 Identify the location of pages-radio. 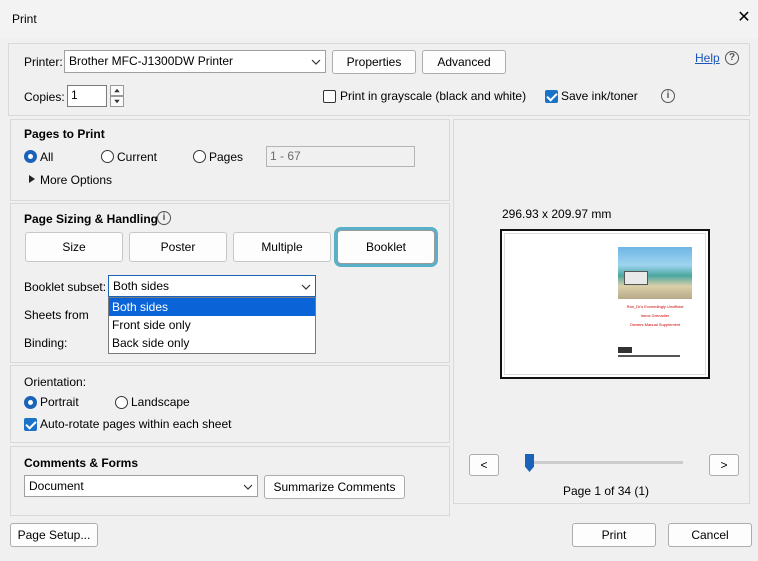
(199, 156).